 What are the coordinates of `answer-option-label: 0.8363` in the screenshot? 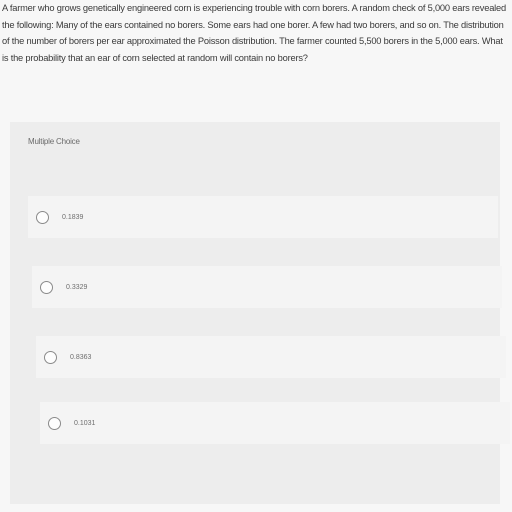 It's located at (81, 357).